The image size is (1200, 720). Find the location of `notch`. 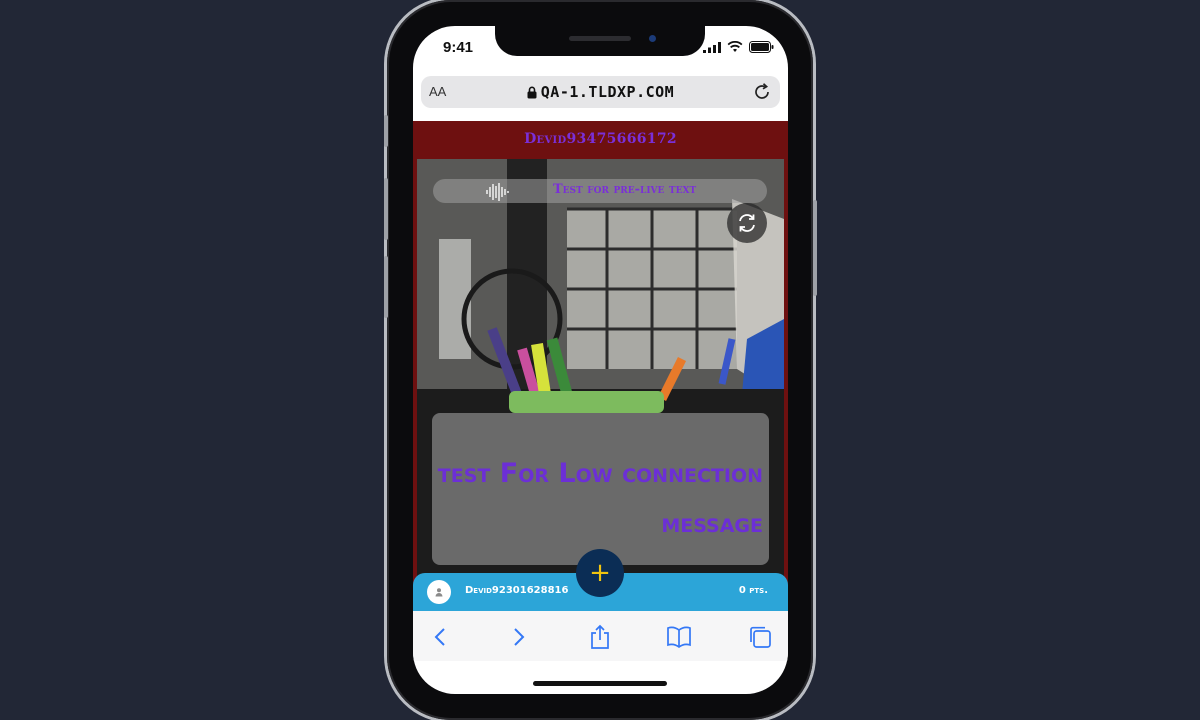

notch is located at coordinates (600, 41).